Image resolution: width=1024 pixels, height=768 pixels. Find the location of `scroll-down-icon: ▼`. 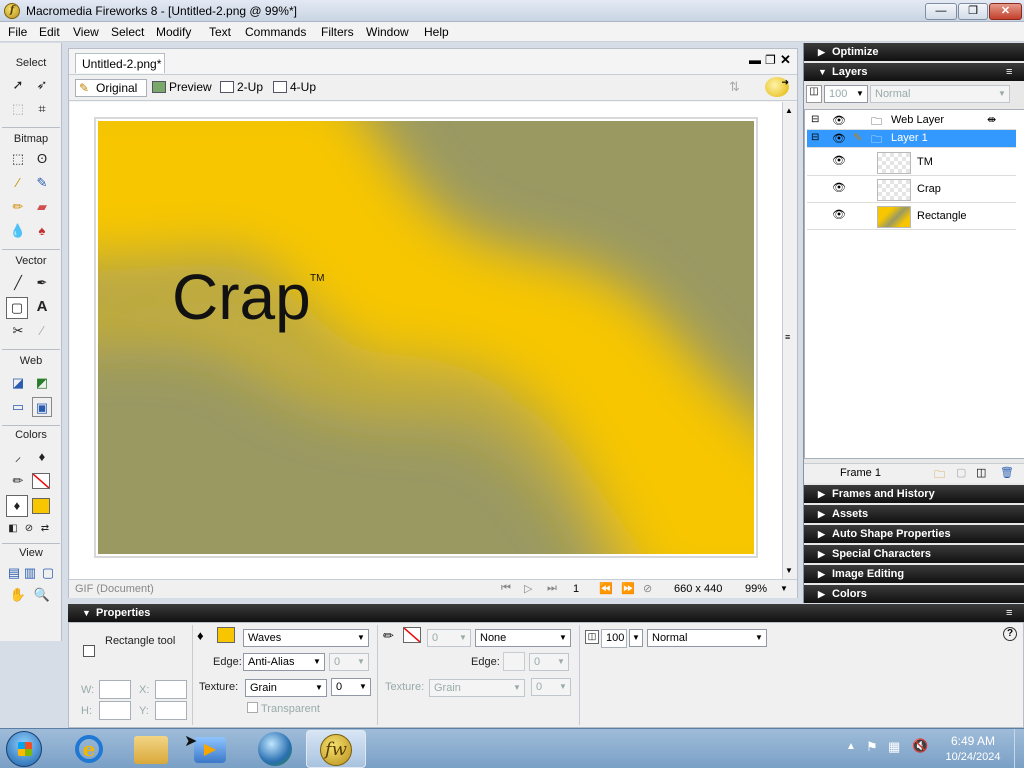

scroll-down-icon: ▼ is located at coordinates (789, 570).